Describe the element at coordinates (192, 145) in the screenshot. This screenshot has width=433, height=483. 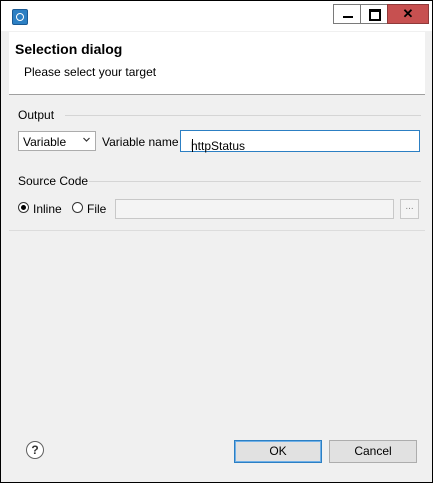
I see `text-caret` at that location.